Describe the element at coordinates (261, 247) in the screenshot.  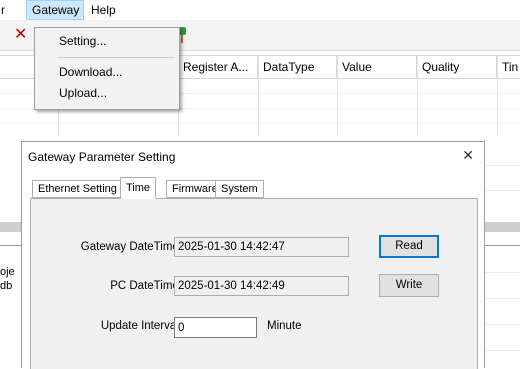
I see `gateway-datetime-field: 2025-01-30 14:42:47` at that location.